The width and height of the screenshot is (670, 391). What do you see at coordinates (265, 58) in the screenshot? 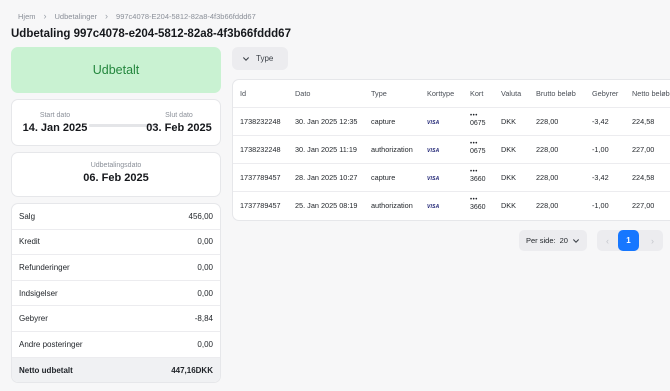
I see `type-filter-label: Type` at bounding box center [265, 58].